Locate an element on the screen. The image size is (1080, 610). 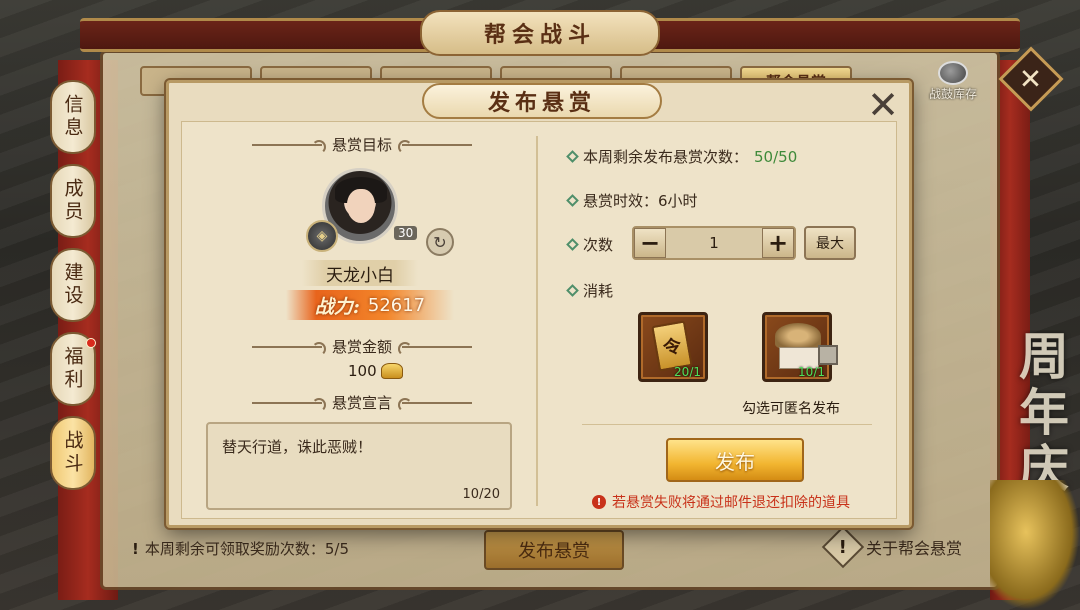
count-value: 1 is located at coordinates (714, 243).